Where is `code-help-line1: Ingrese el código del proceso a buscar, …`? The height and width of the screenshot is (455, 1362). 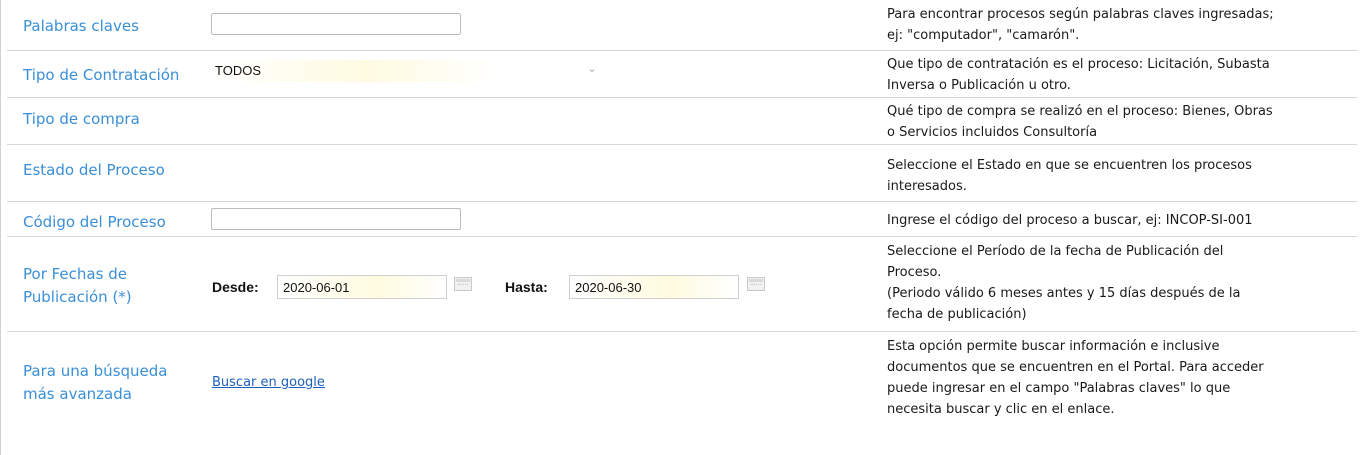
code-help-line1: Ingrese el código del proceso a buscar, … is located at coordinates (1070, 220).